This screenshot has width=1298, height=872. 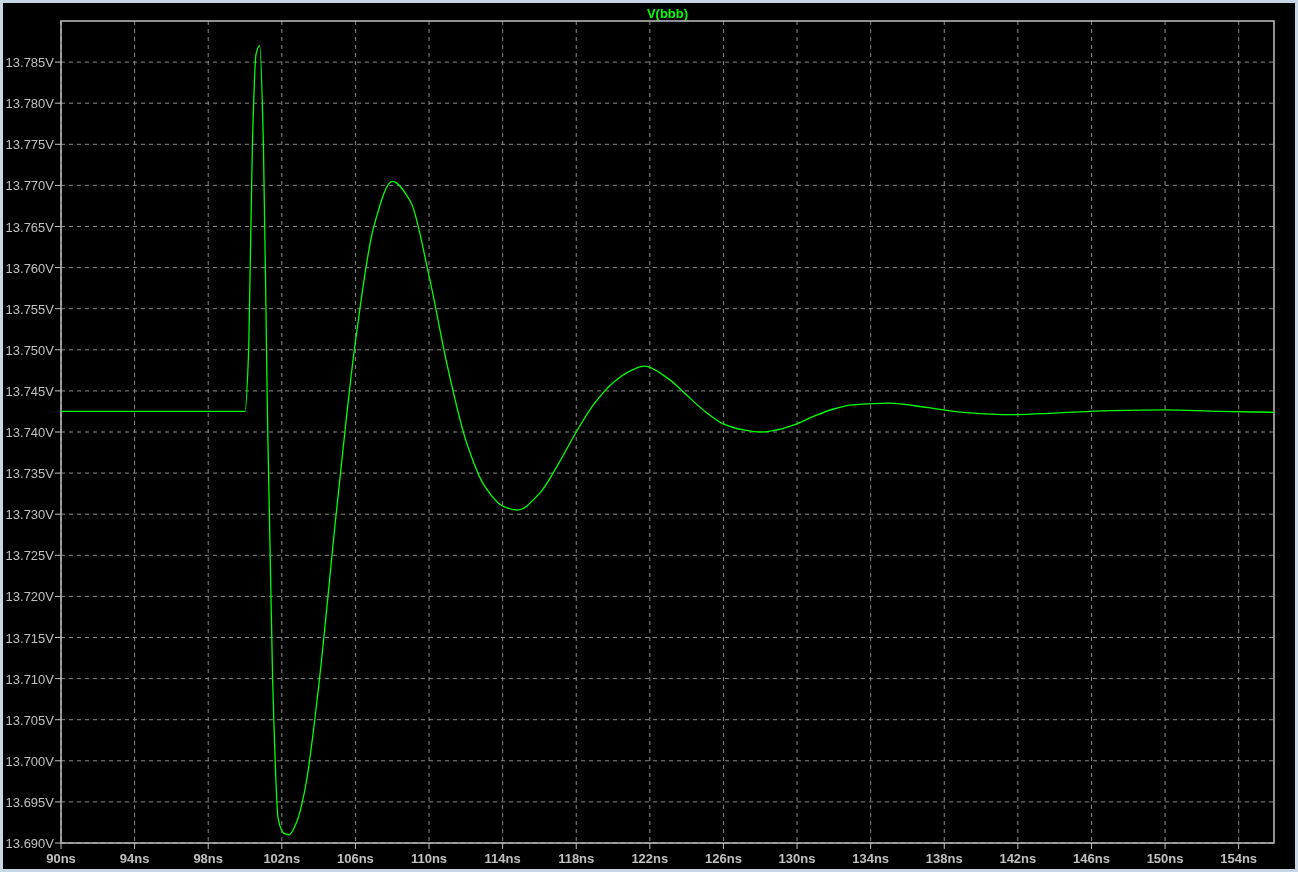 I want to click on axis-tick-label: 13.750V, so click(x=29, y=350).